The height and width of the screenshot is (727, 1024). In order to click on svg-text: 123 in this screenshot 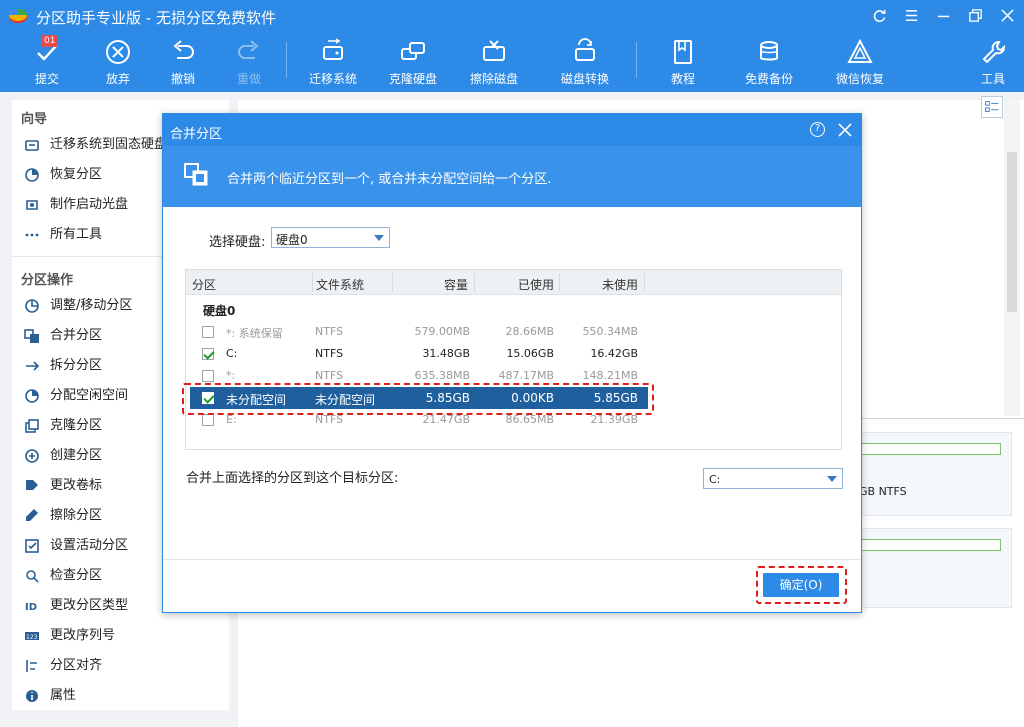, I will do `click(32, 637)`.